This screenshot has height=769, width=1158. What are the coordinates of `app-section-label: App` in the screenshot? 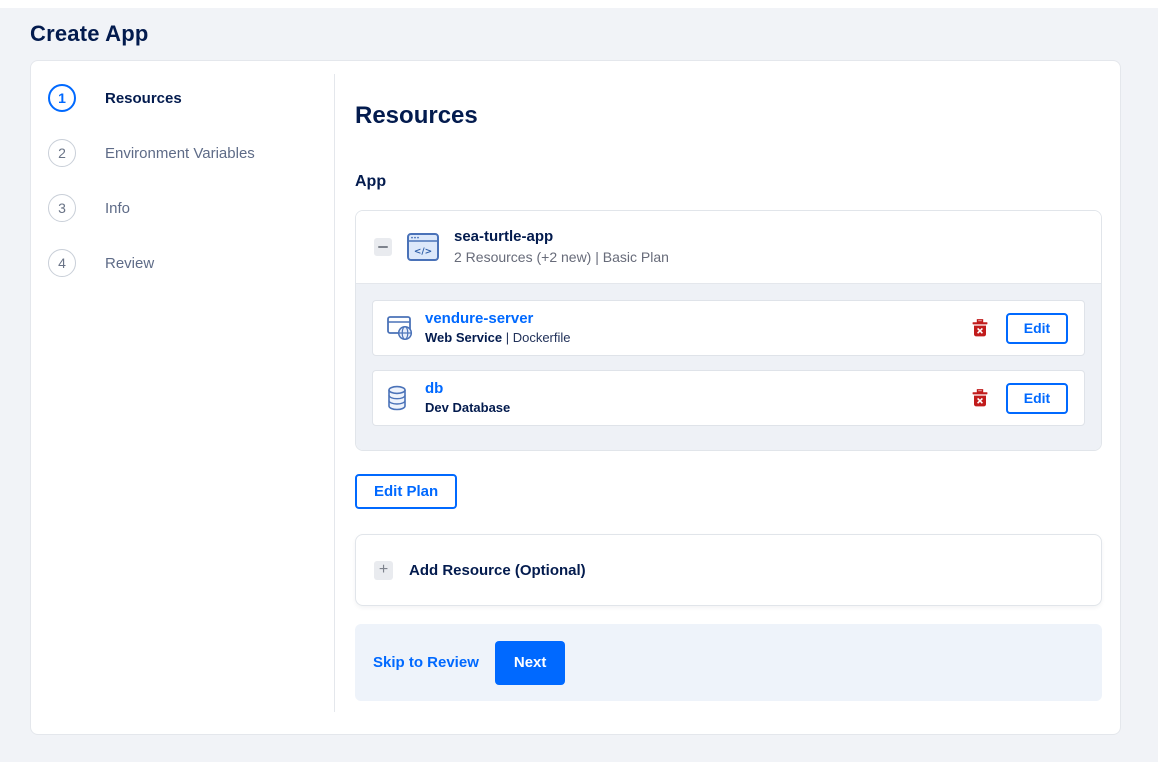 It's located at (371, 181).